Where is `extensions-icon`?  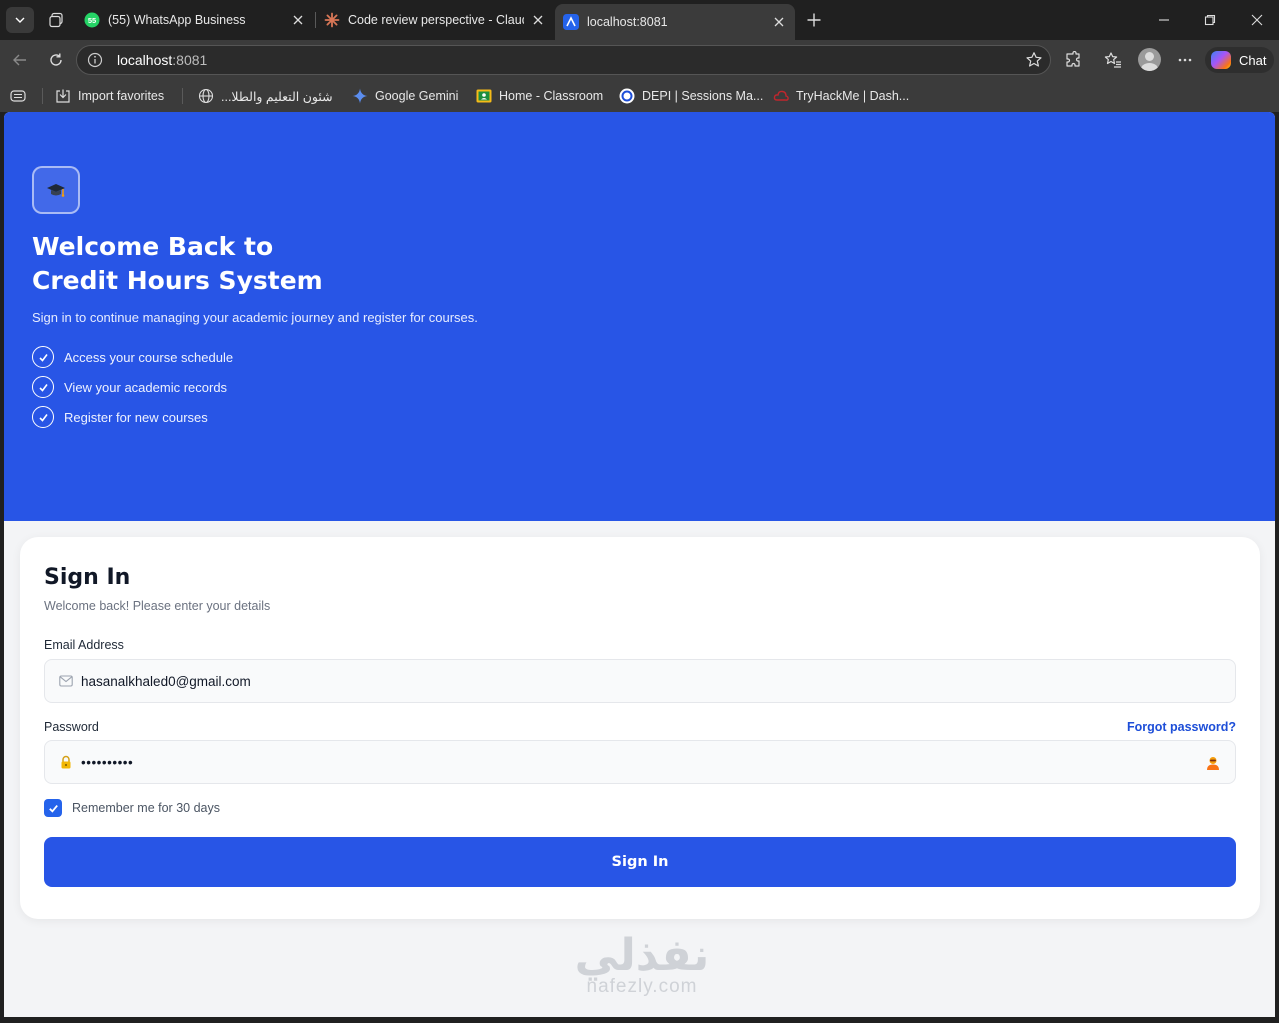 extensions-icon is located at coordinates (1073, 59).